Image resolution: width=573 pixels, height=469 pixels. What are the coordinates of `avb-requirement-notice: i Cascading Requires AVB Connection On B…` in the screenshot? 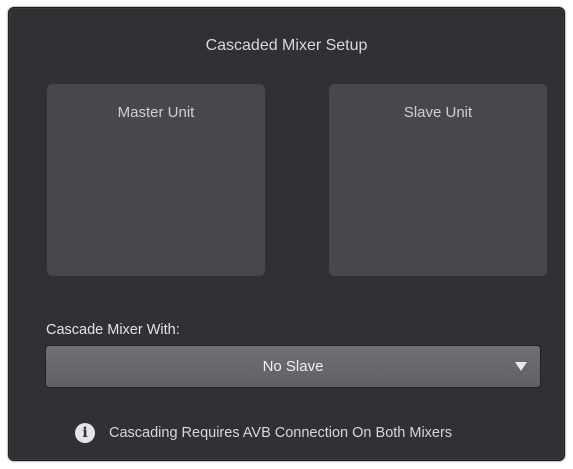 It's located at (263, 433).